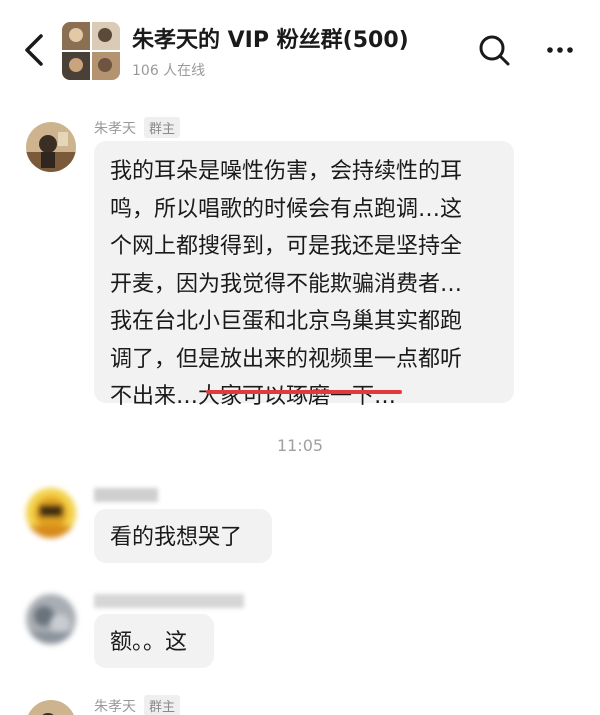  I want to click on more-icon, so click(560, 50).